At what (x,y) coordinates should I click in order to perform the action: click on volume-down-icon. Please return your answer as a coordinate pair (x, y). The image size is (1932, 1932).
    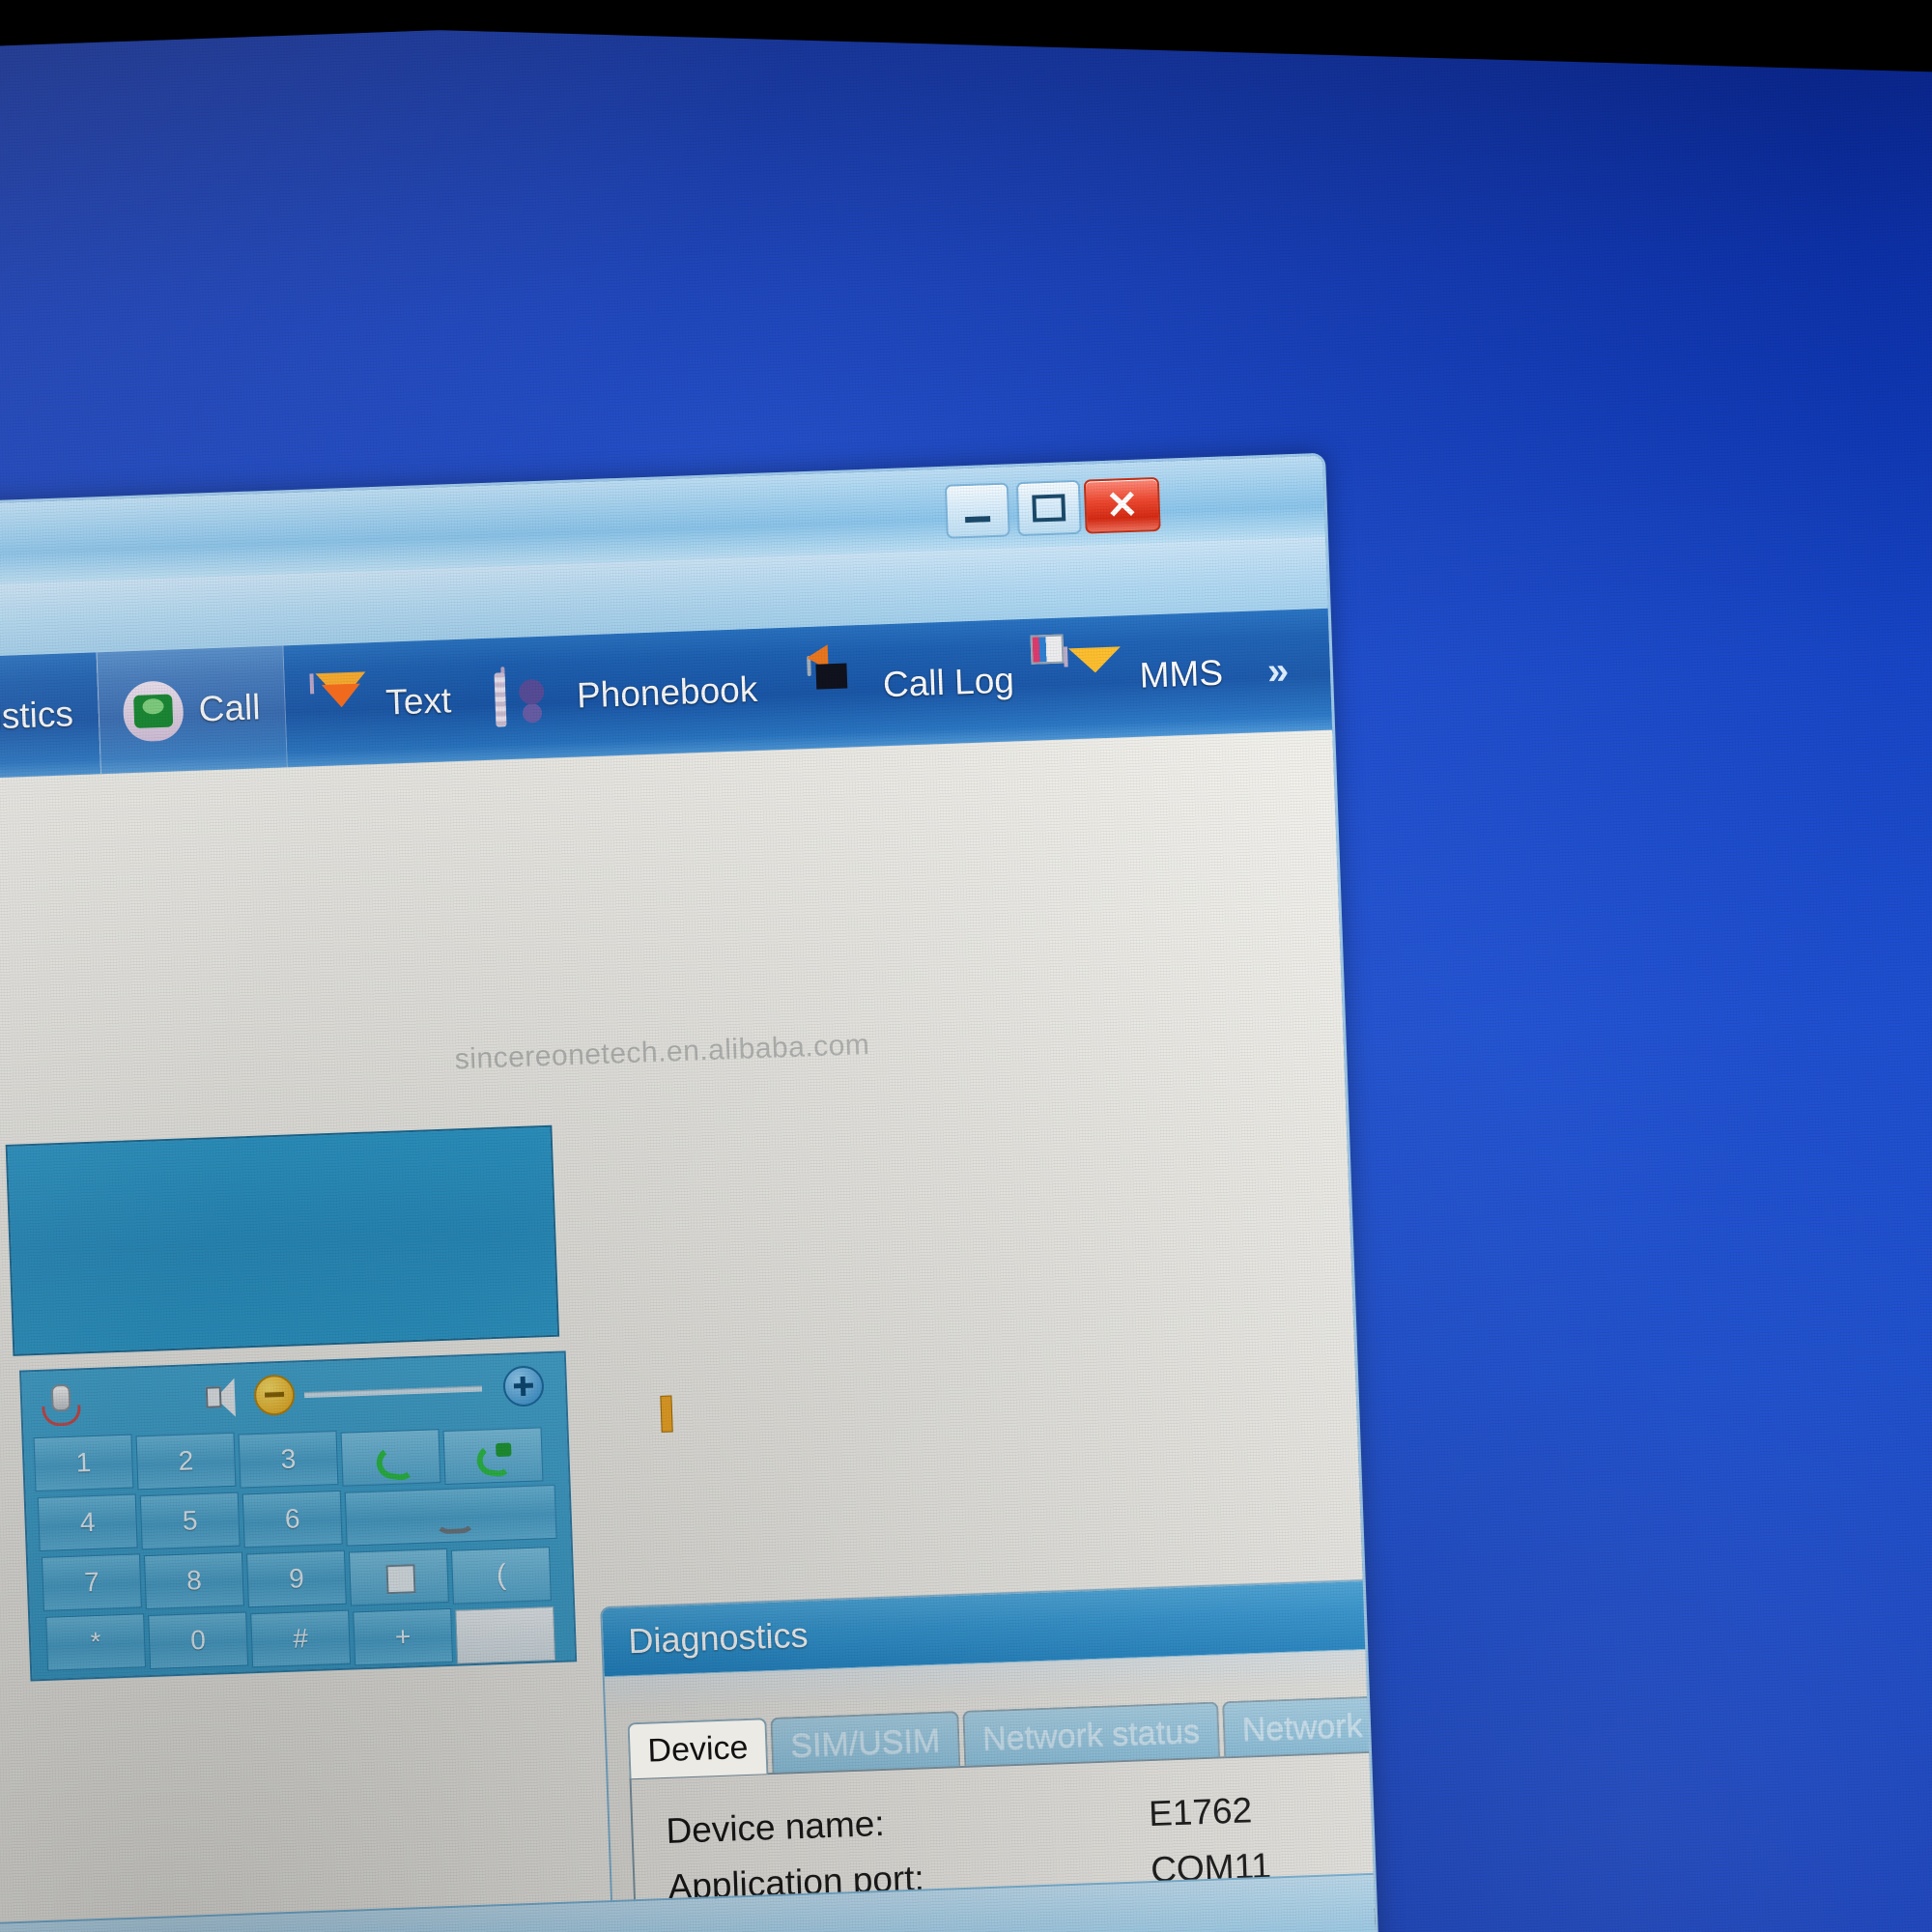
    Looking at the image, I should click on (274, 1395).